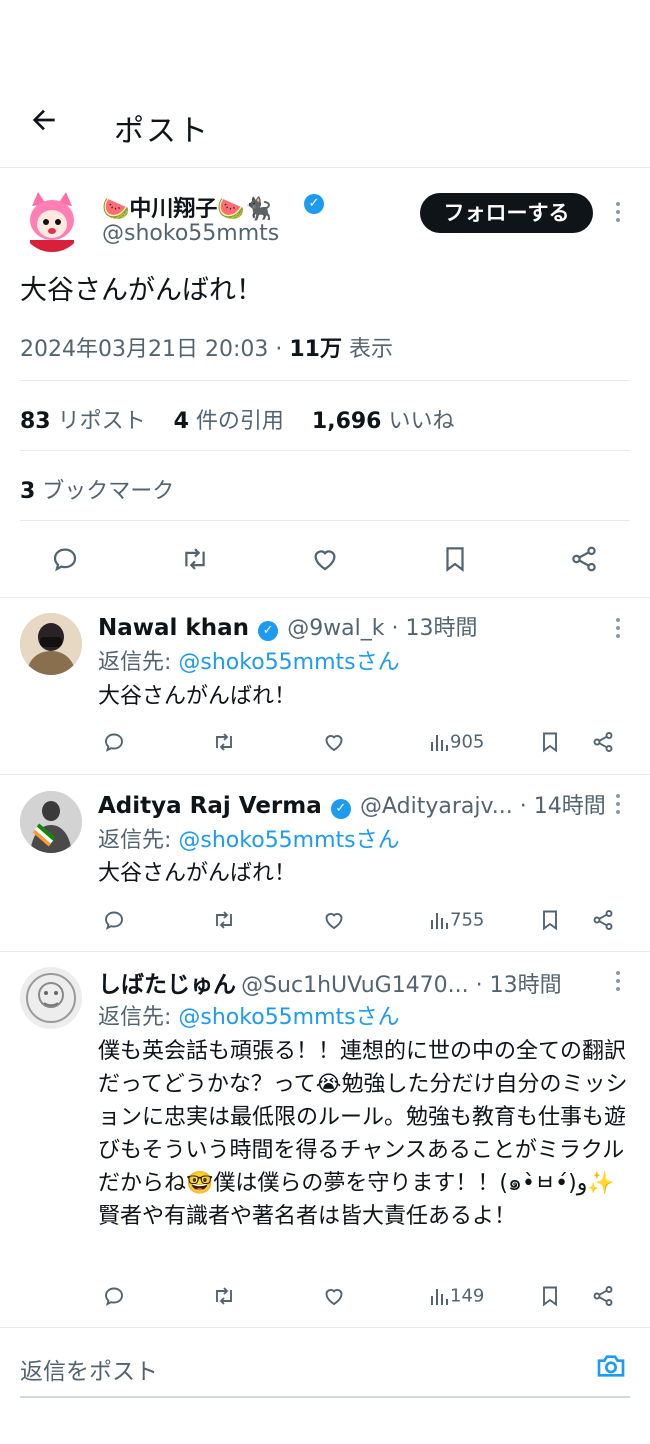  I want to click on post-timestamp: 2024年03月21日 20:03 · 11万 表示, so click(206, 347).